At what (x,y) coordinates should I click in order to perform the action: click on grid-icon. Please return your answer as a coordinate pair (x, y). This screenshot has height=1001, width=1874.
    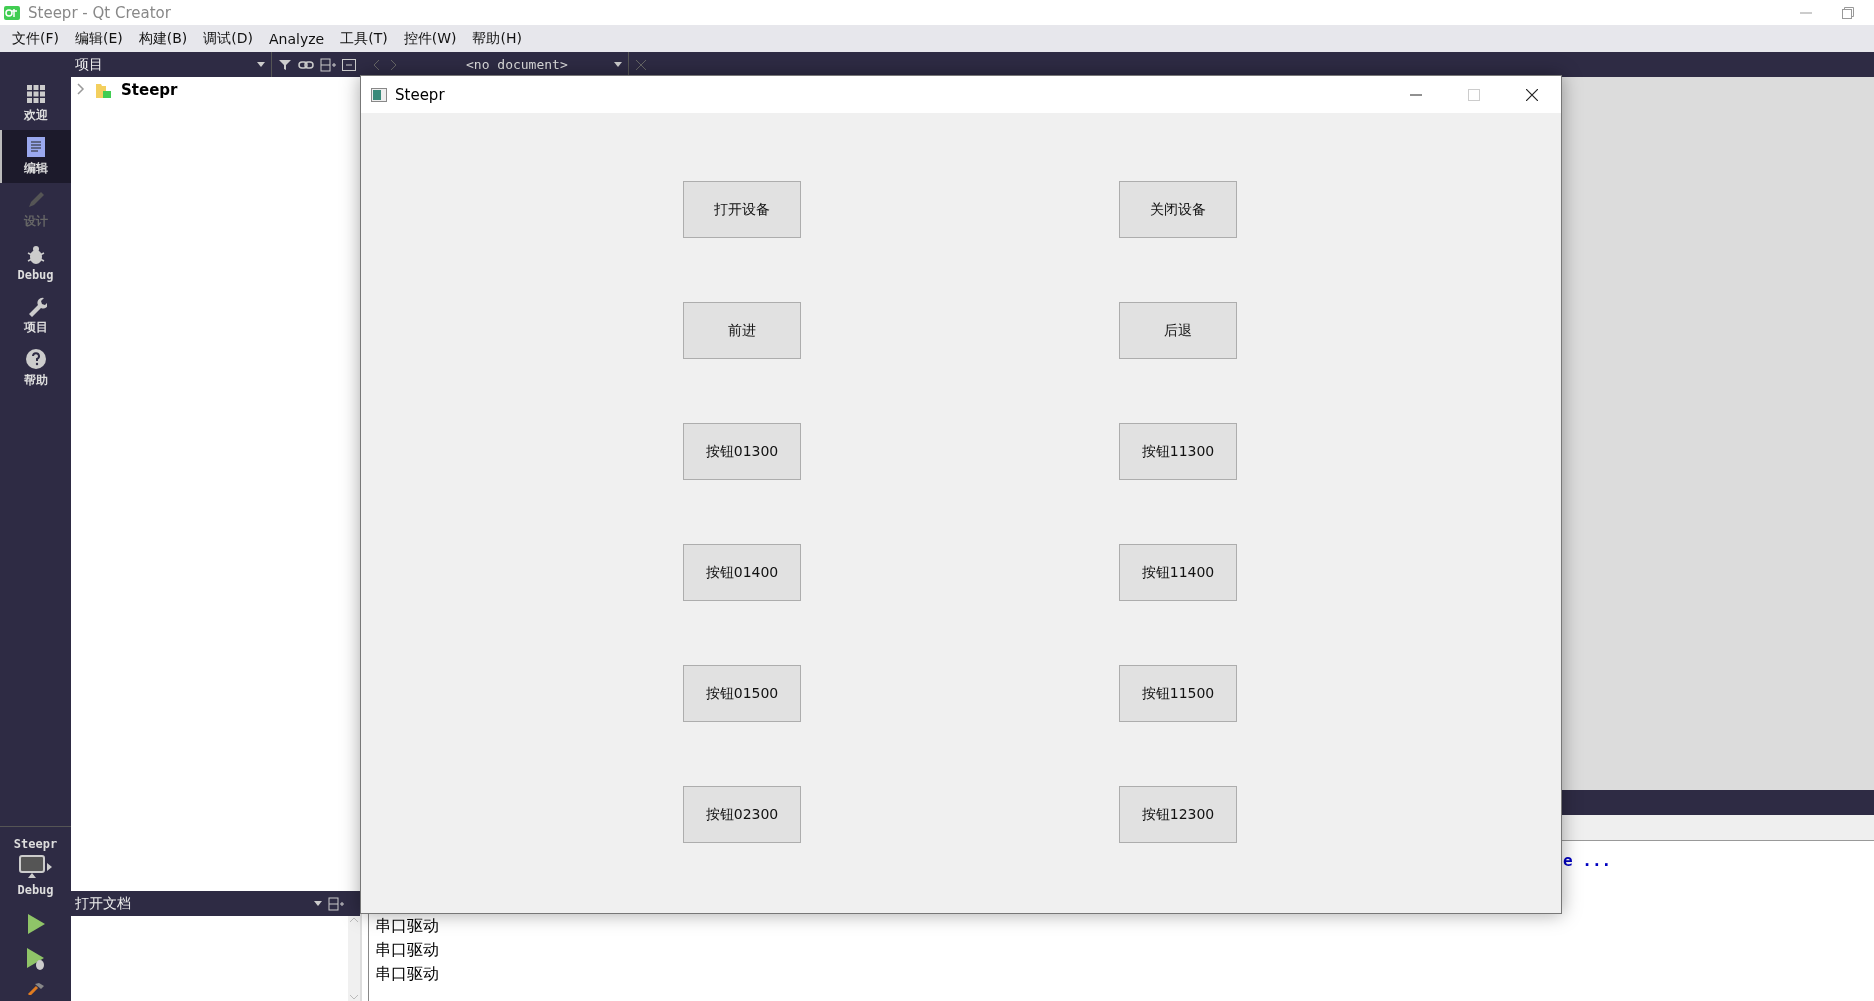
    Looking at the image, I should click on (35, 94).